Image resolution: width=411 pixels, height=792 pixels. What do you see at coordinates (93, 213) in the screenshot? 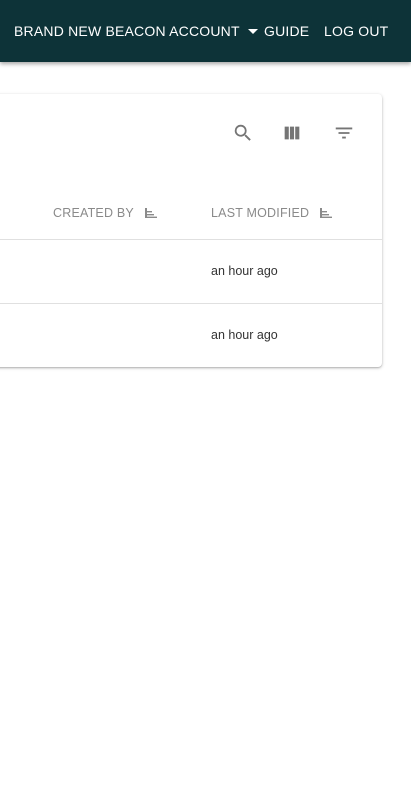
I see `column-header-label: CREATED BY` at bounding box center [93, 213].